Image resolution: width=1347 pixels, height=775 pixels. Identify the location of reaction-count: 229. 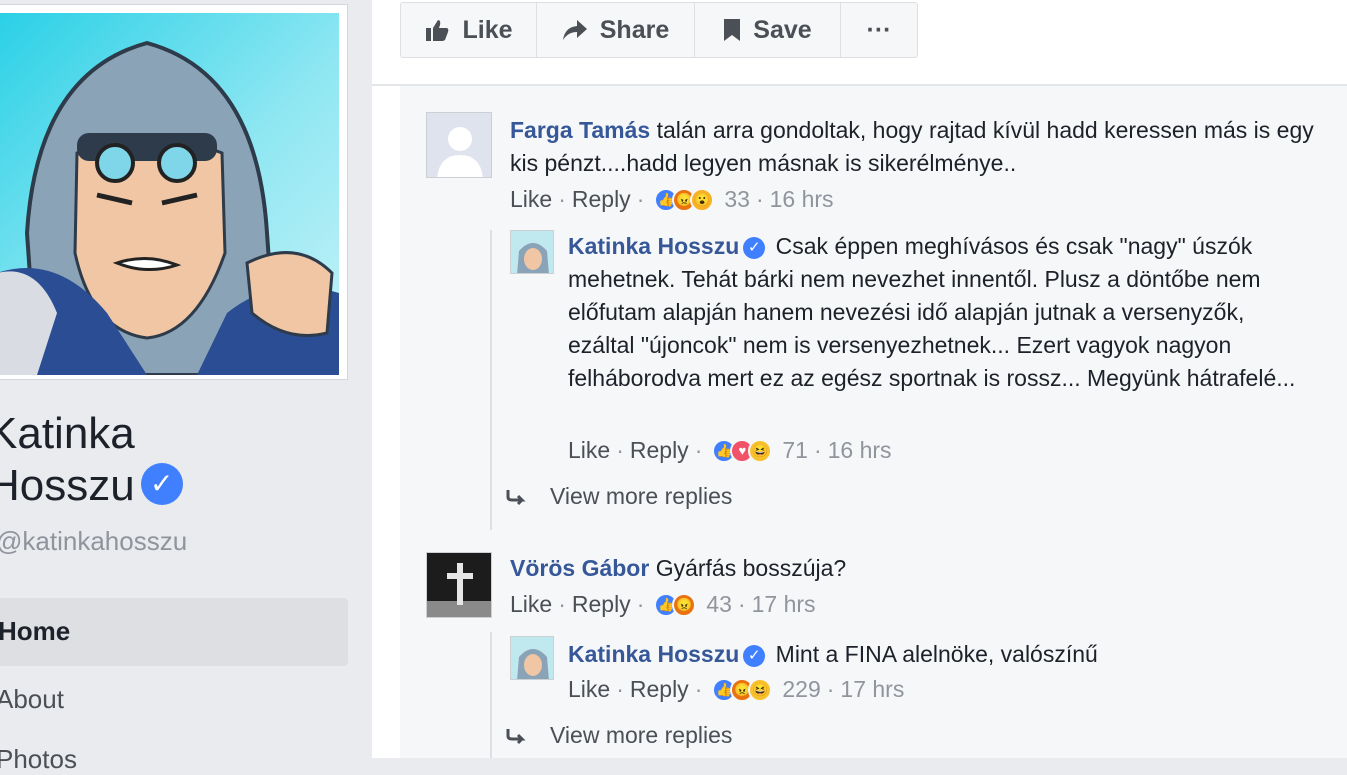
(801, 689).